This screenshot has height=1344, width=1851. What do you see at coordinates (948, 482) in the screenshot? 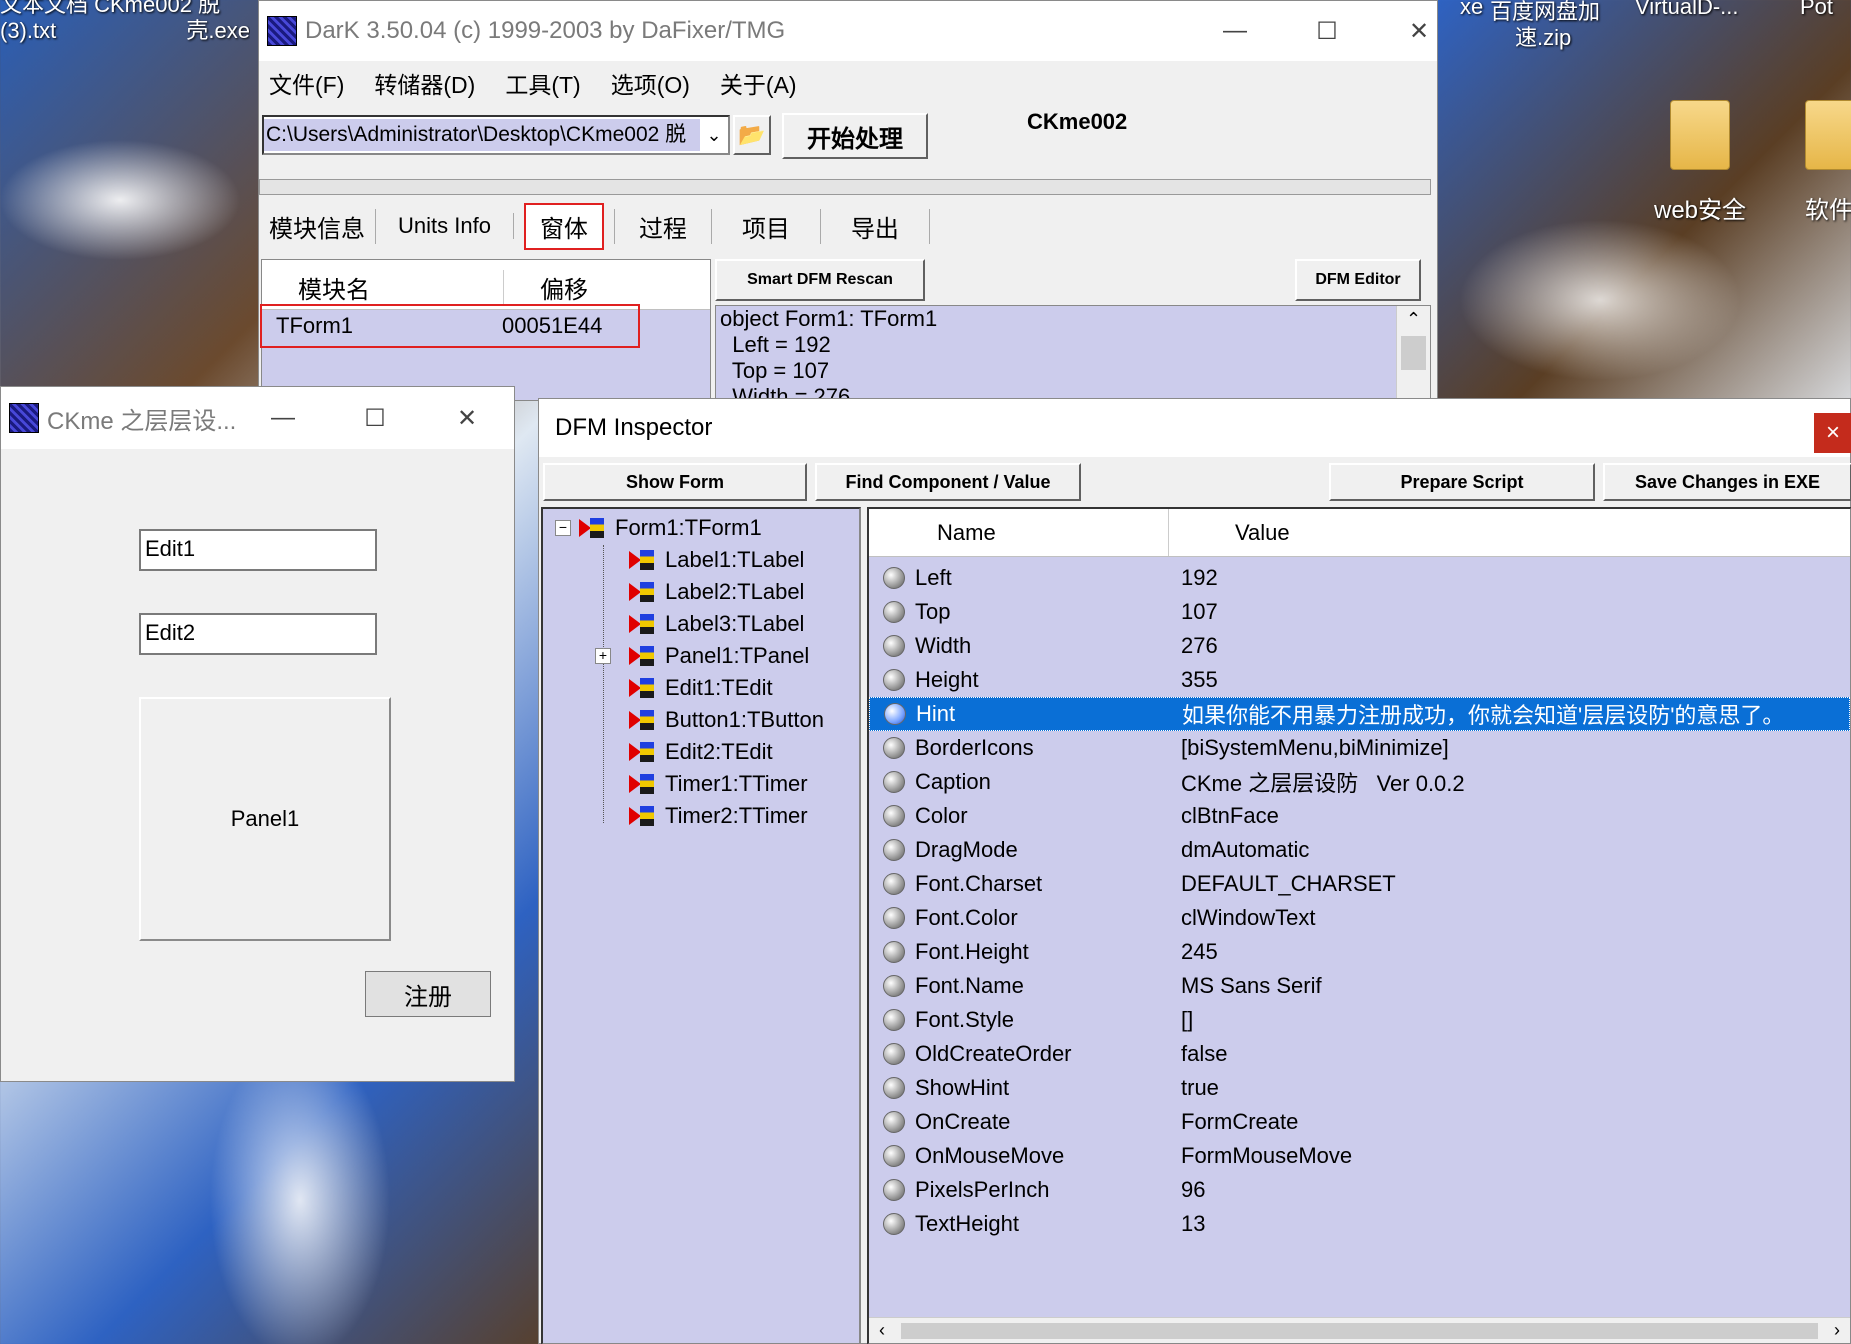
I see `find-component-button: Find Component / Value` at bounding box center [948, 482].